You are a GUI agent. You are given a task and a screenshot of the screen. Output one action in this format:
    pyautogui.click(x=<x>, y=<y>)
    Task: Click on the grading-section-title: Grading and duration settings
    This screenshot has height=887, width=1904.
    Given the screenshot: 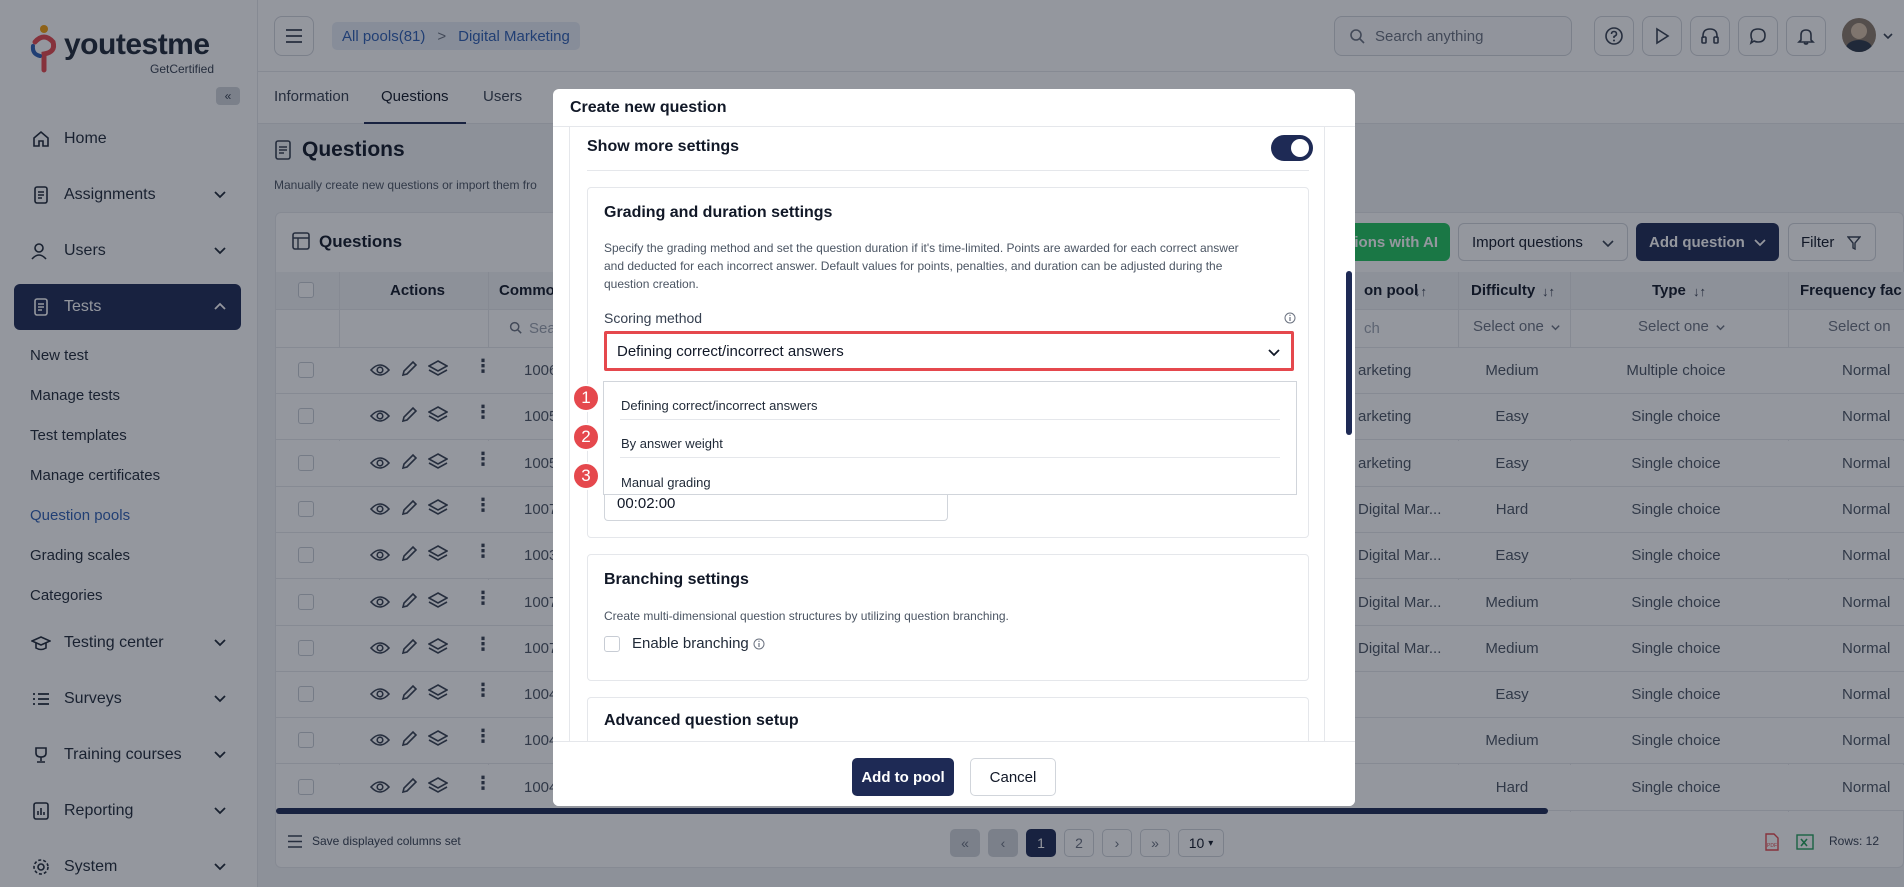 What is the action you would take?
    pyautogui.click(x=718, y=212)
    